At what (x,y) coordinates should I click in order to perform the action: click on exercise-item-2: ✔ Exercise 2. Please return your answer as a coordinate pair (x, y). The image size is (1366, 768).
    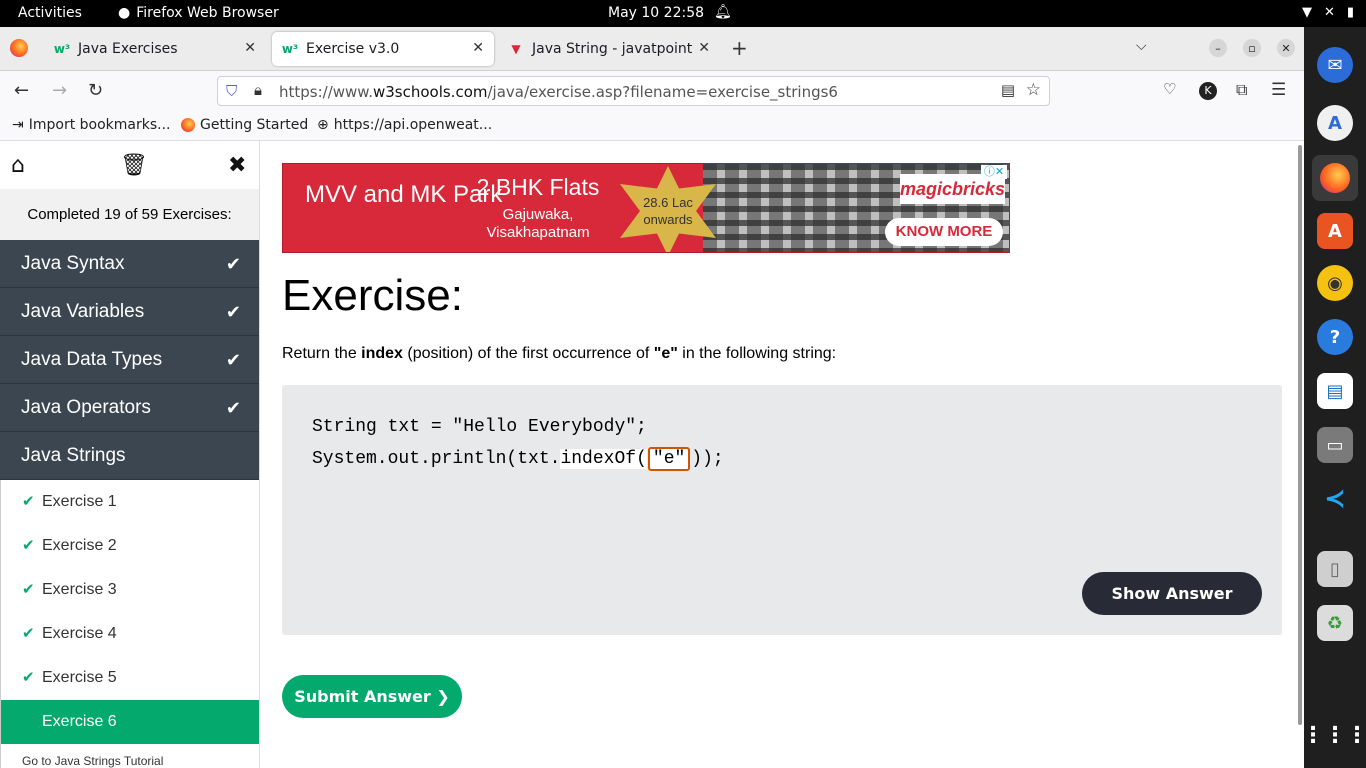
    Looking at the image, I should click on (130, 546).